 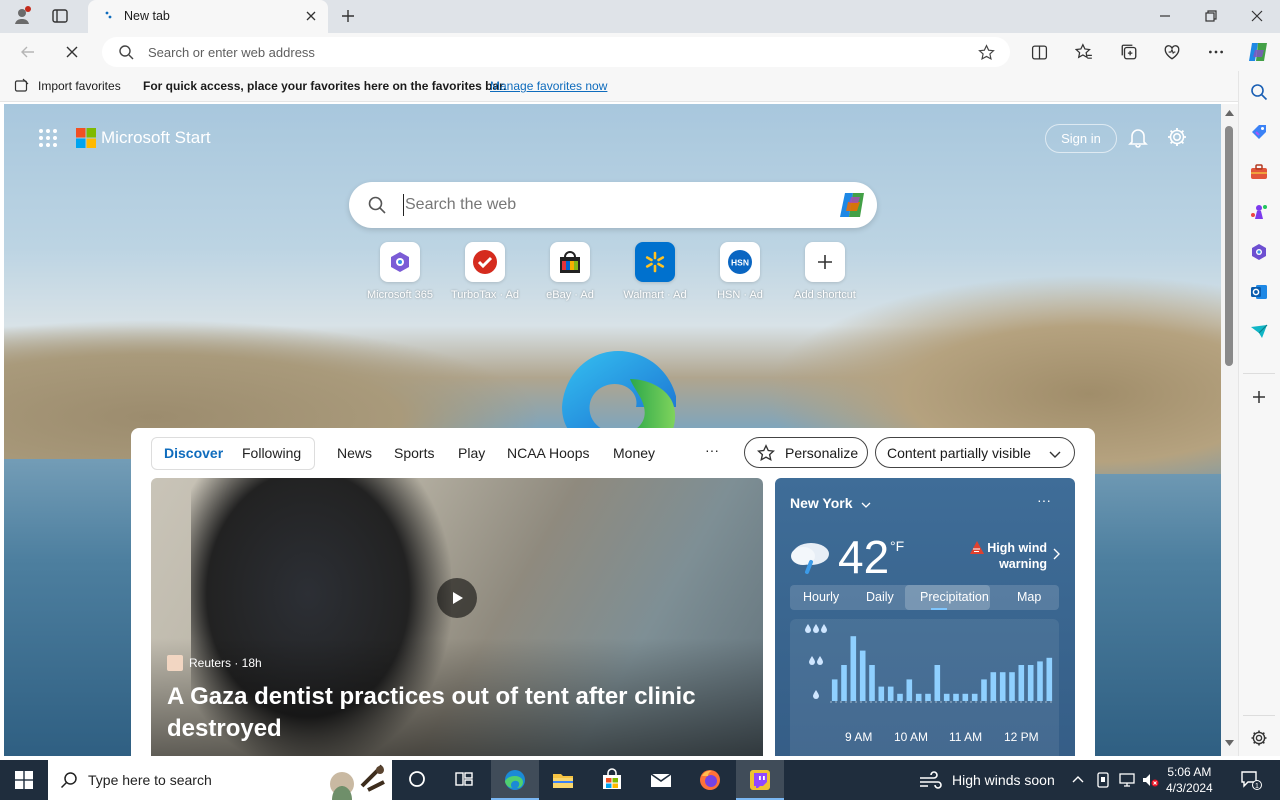 What do you see at coordinates (634, 453) in the screenshot?
I see `nav-money: Money` at bounding box center [634, 453].